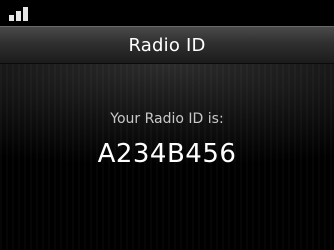 Image resolution: width=334 pixels, height=250 pixels. What do you see at coordinates (167, 119) in the screenshot?
I see `radio-id-label: Your Radio ID is:` at bounding box center [167, 119].